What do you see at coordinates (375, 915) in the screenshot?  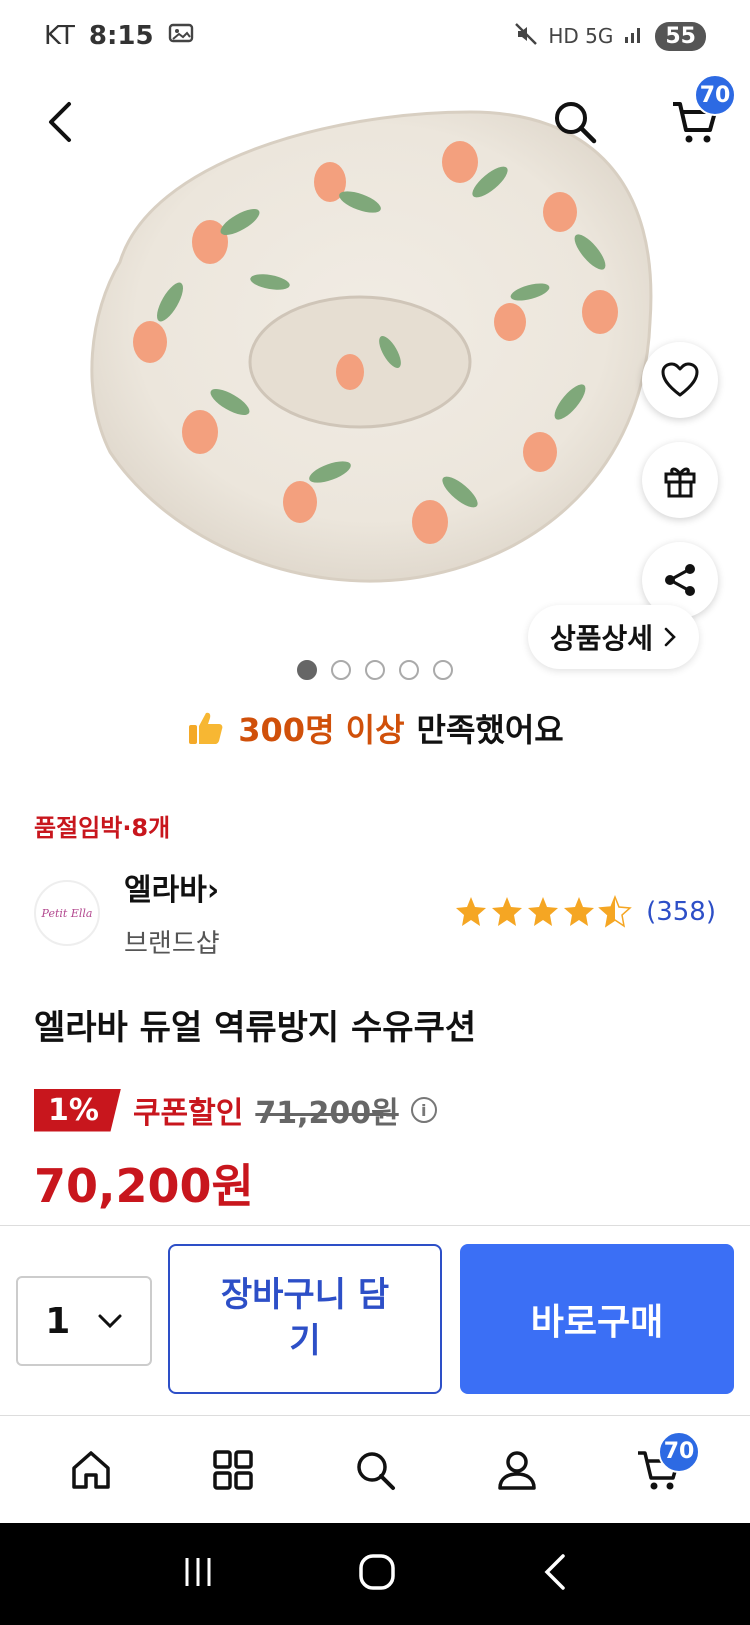 I see `brand-row: Petit Ella 엘라바› 브랜드샵 (358)` at bounding box center [375, 915].